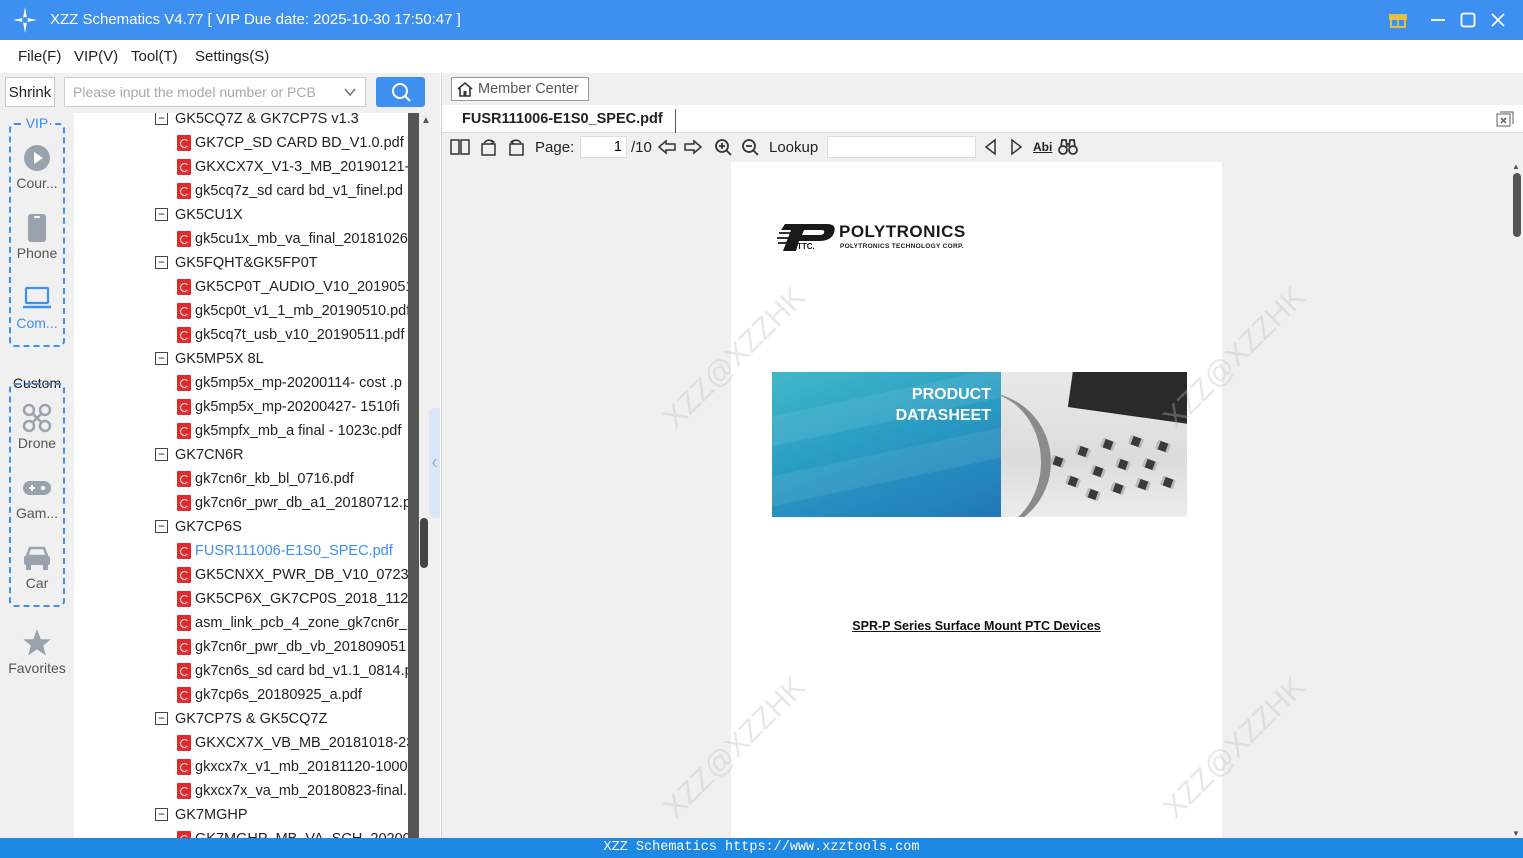  Describe the element at coordinates (400, 92) in the screenshot. I see `search-button` at that location.